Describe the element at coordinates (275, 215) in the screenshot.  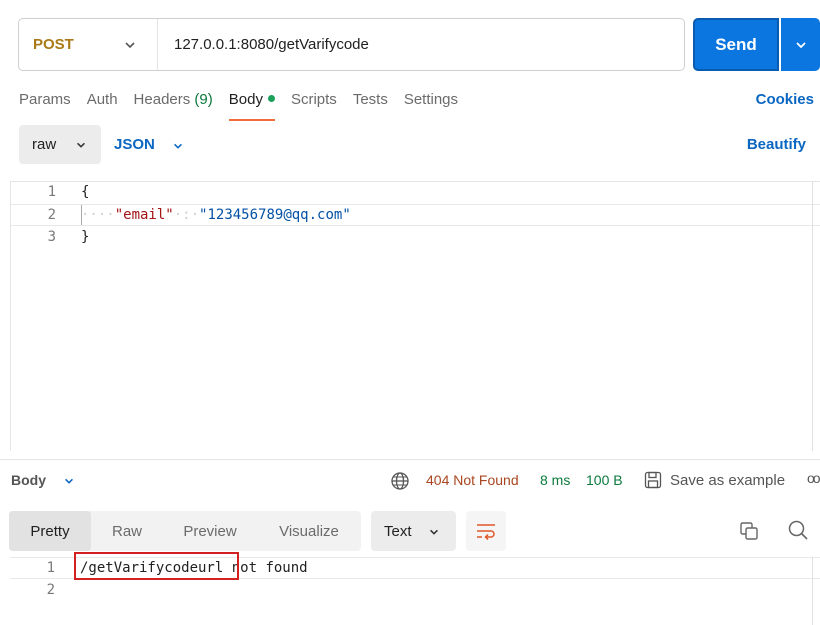
I see `json-value: "123456789@qq.com"` at that location.